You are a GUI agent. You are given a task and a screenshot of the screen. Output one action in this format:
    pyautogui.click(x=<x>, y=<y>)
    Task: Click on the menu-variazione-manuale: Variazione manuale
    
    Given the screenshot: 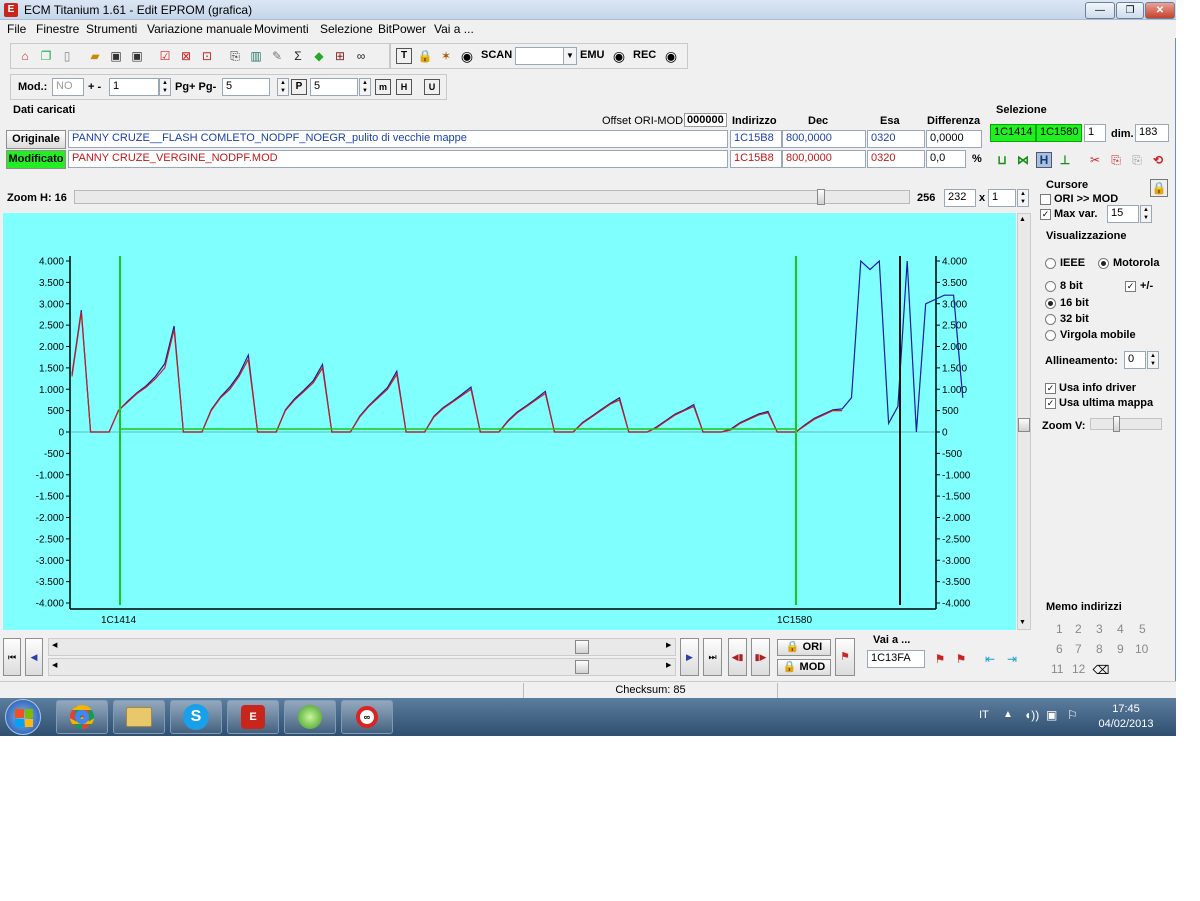 What is the action you would take?
    pyautogui.click(x=199, y=29)
    